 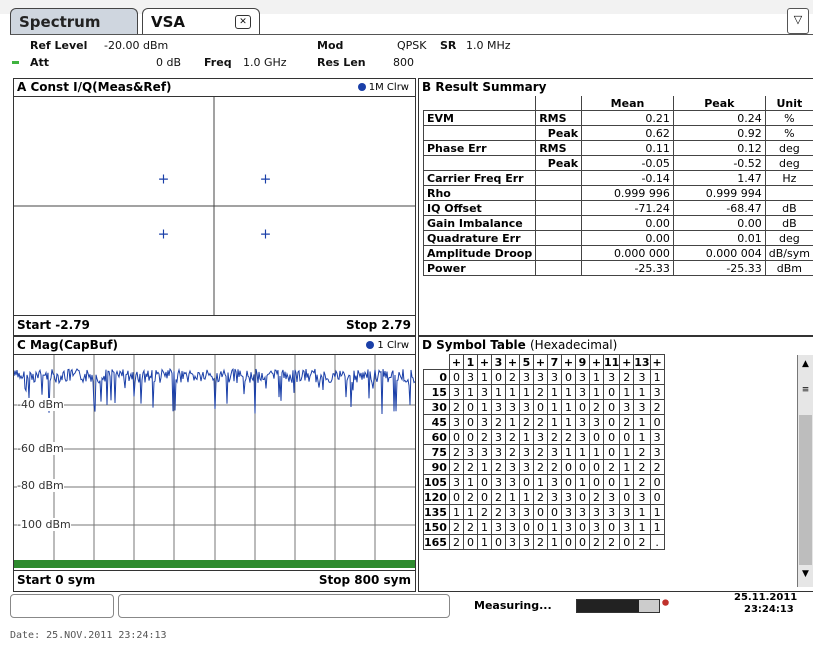 What do you see at coordinates (201, 21) in the screenshot?
I see `tab-vsa: VSA ✕` at bounding box center [201, 21].